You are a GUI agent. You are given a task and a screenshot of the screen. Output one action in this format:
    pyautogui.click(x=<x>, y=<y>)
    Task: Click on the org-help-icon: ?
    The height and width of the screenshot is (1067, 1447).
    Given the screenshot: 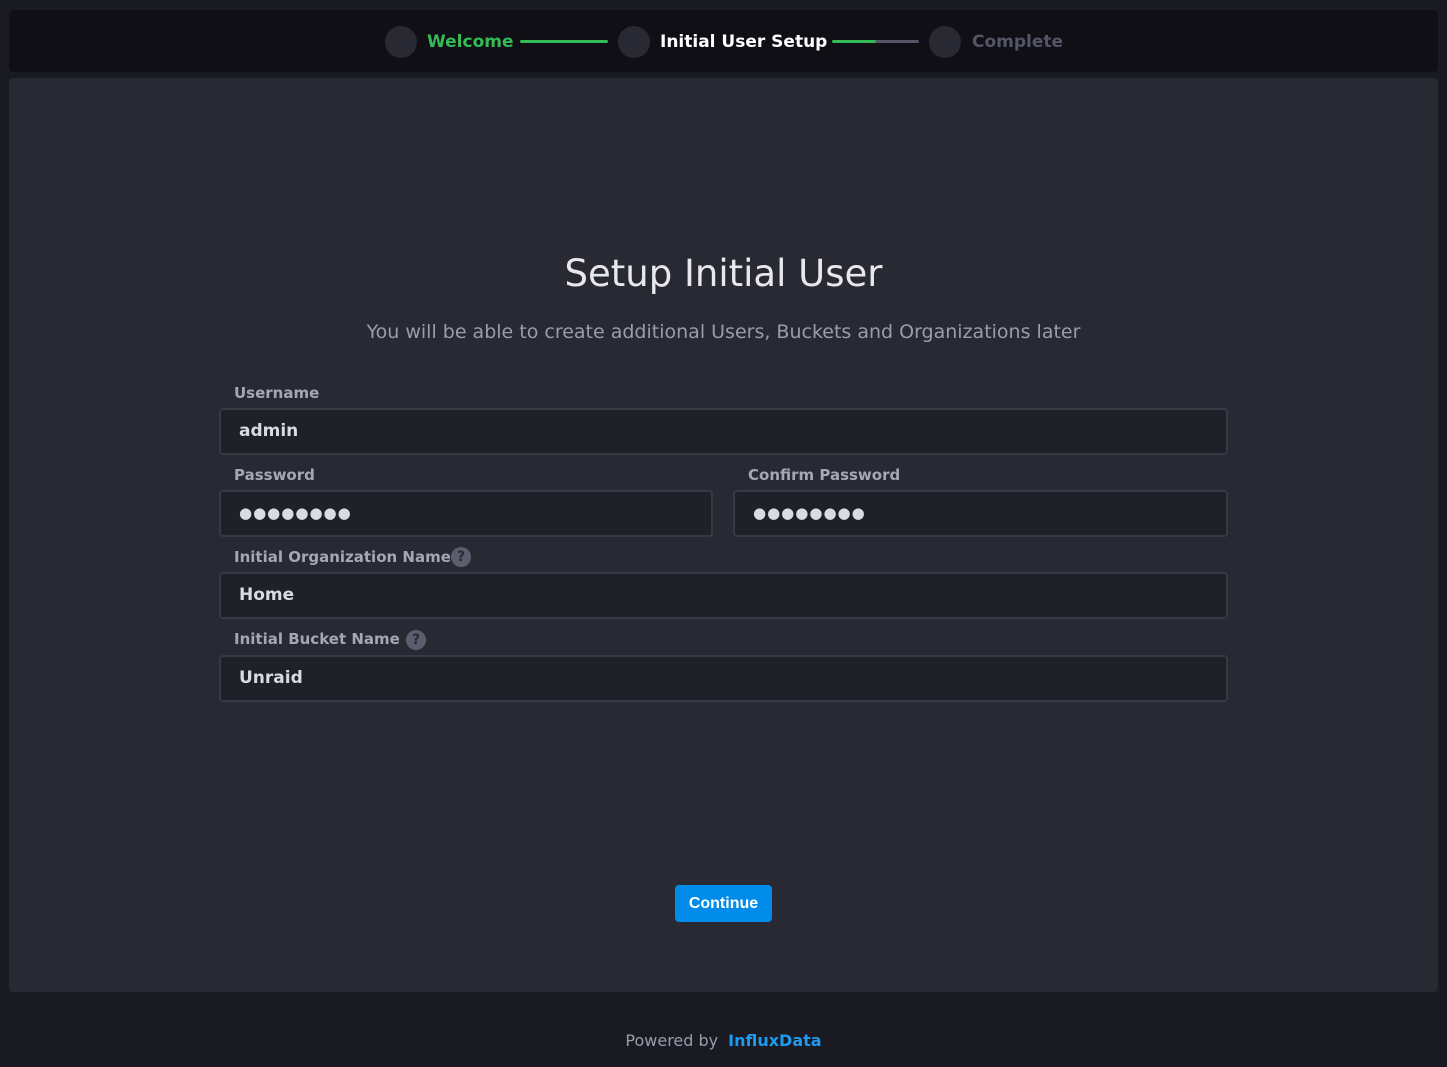 What is the action you would take?
    pyautogui.click(x=461, y=557)
    